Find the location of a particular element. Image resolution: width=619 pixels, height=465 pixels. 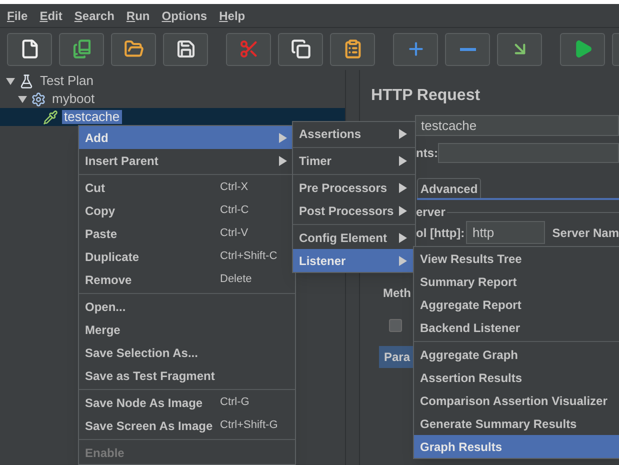

tree-item: myboot is located at coordinates (73, 99).